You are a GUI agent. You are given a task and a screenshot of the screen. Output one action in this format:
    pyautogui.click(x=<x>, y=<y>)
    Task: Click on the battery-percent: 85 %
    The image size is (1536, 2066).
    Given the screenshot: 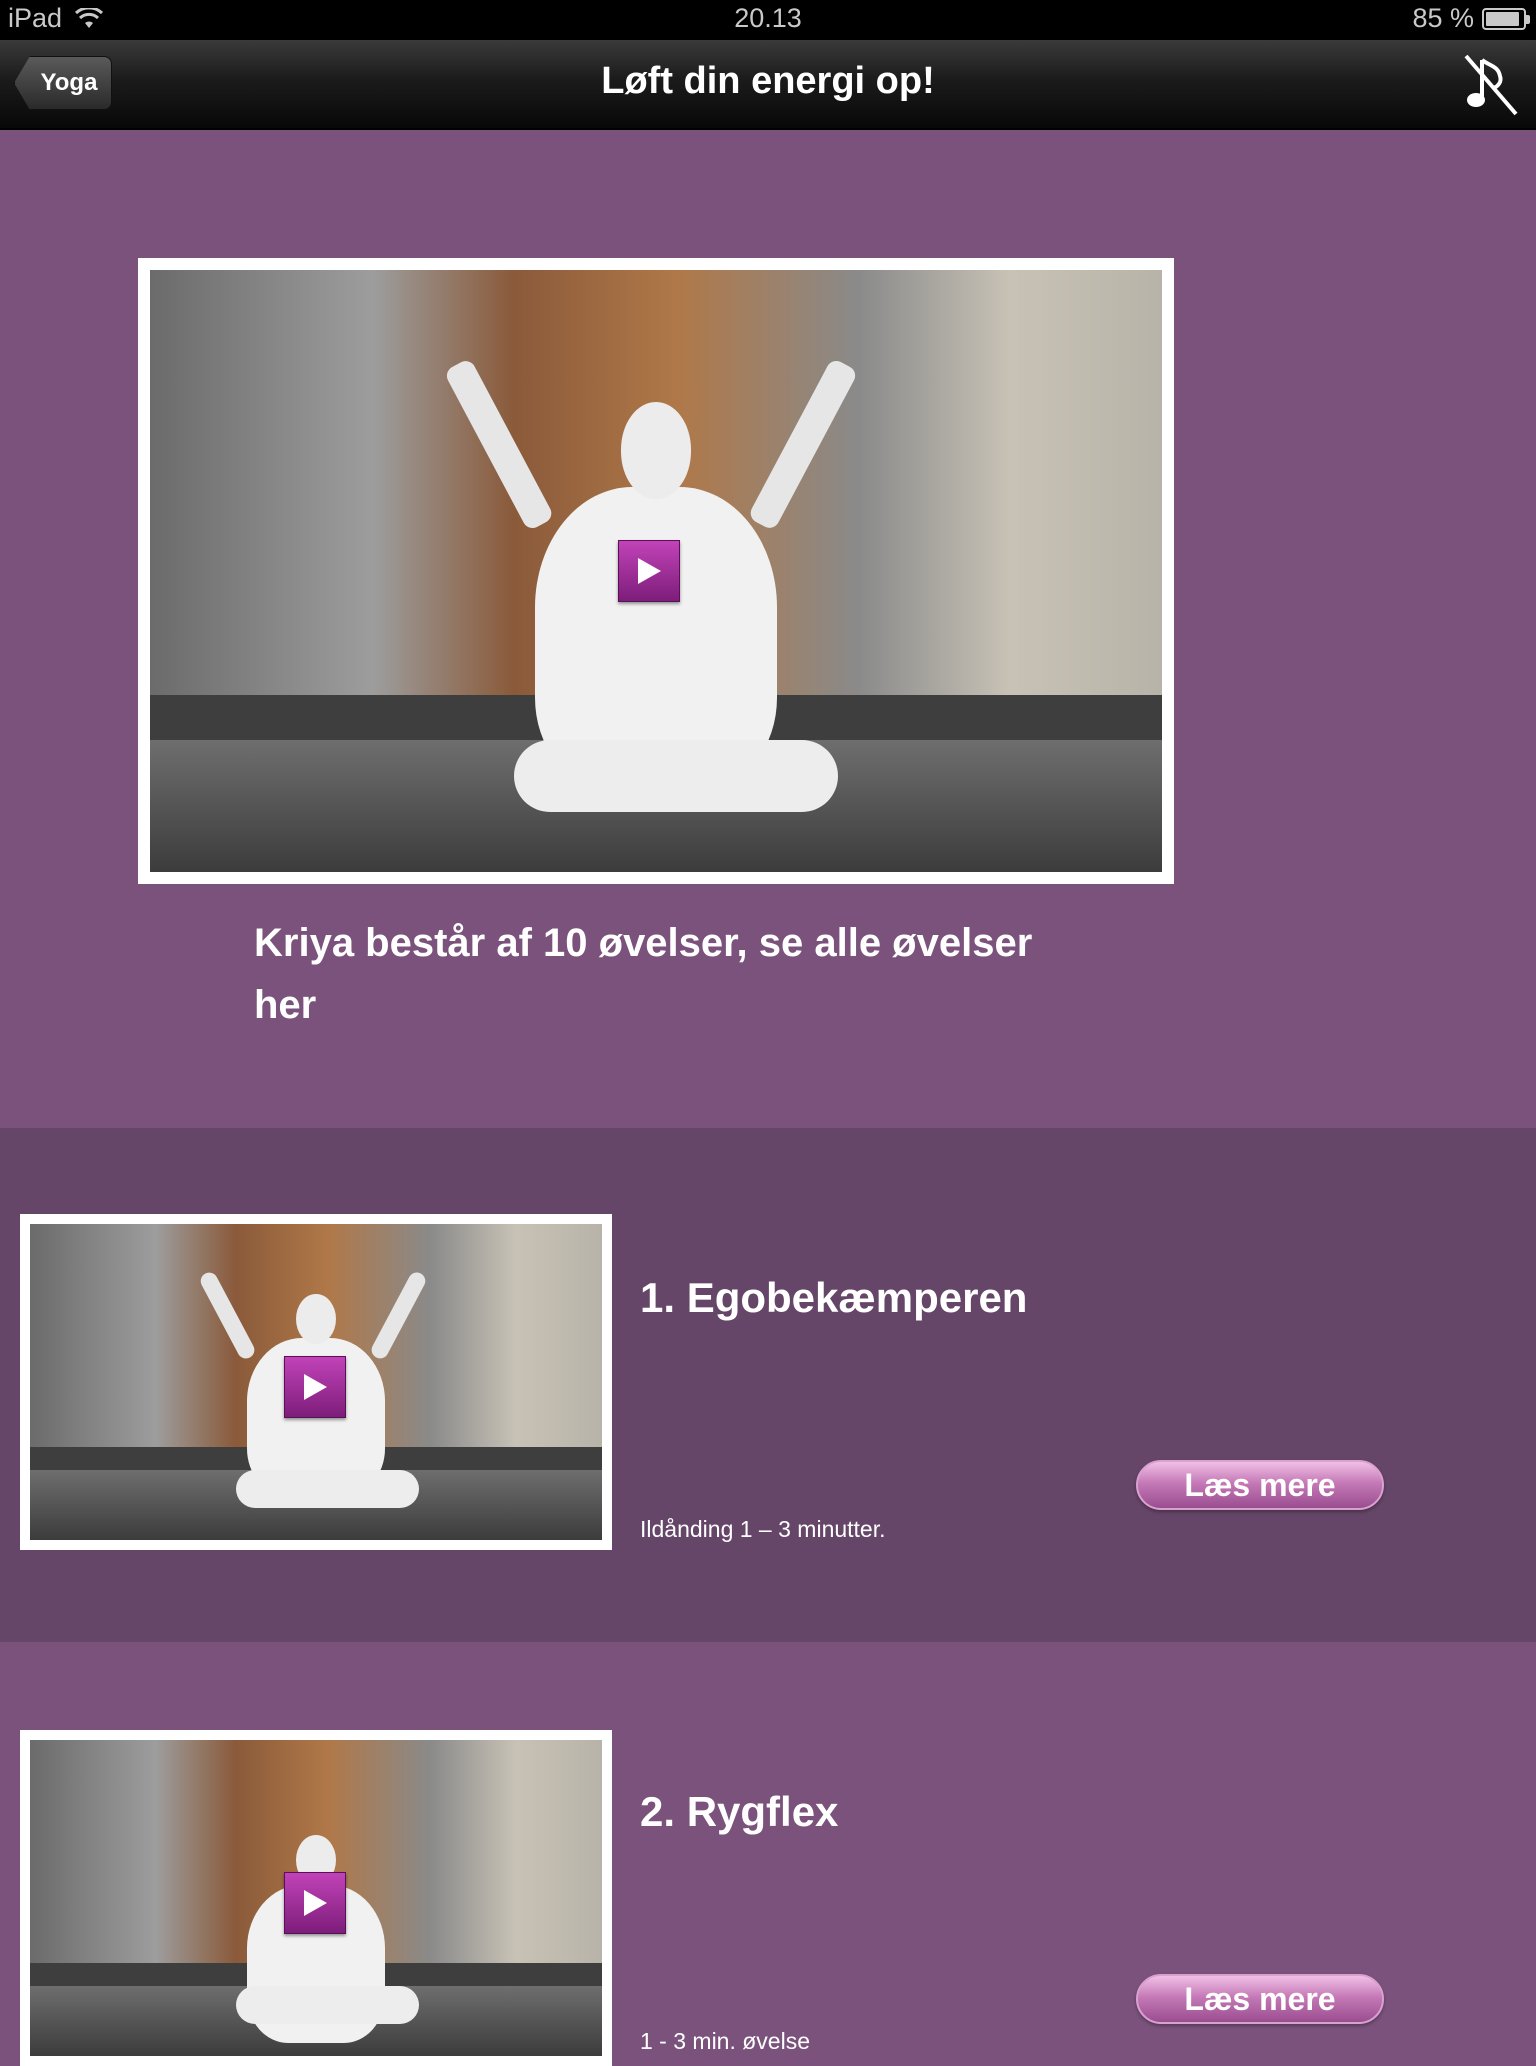 What is the action you would take?
    pyautogui.click(x=1443, y=18)
    